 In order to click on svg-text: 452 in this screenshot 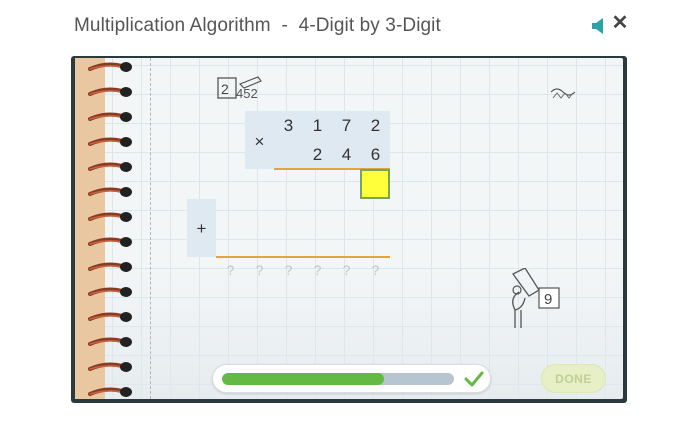, I will do `click(247, 93)`.